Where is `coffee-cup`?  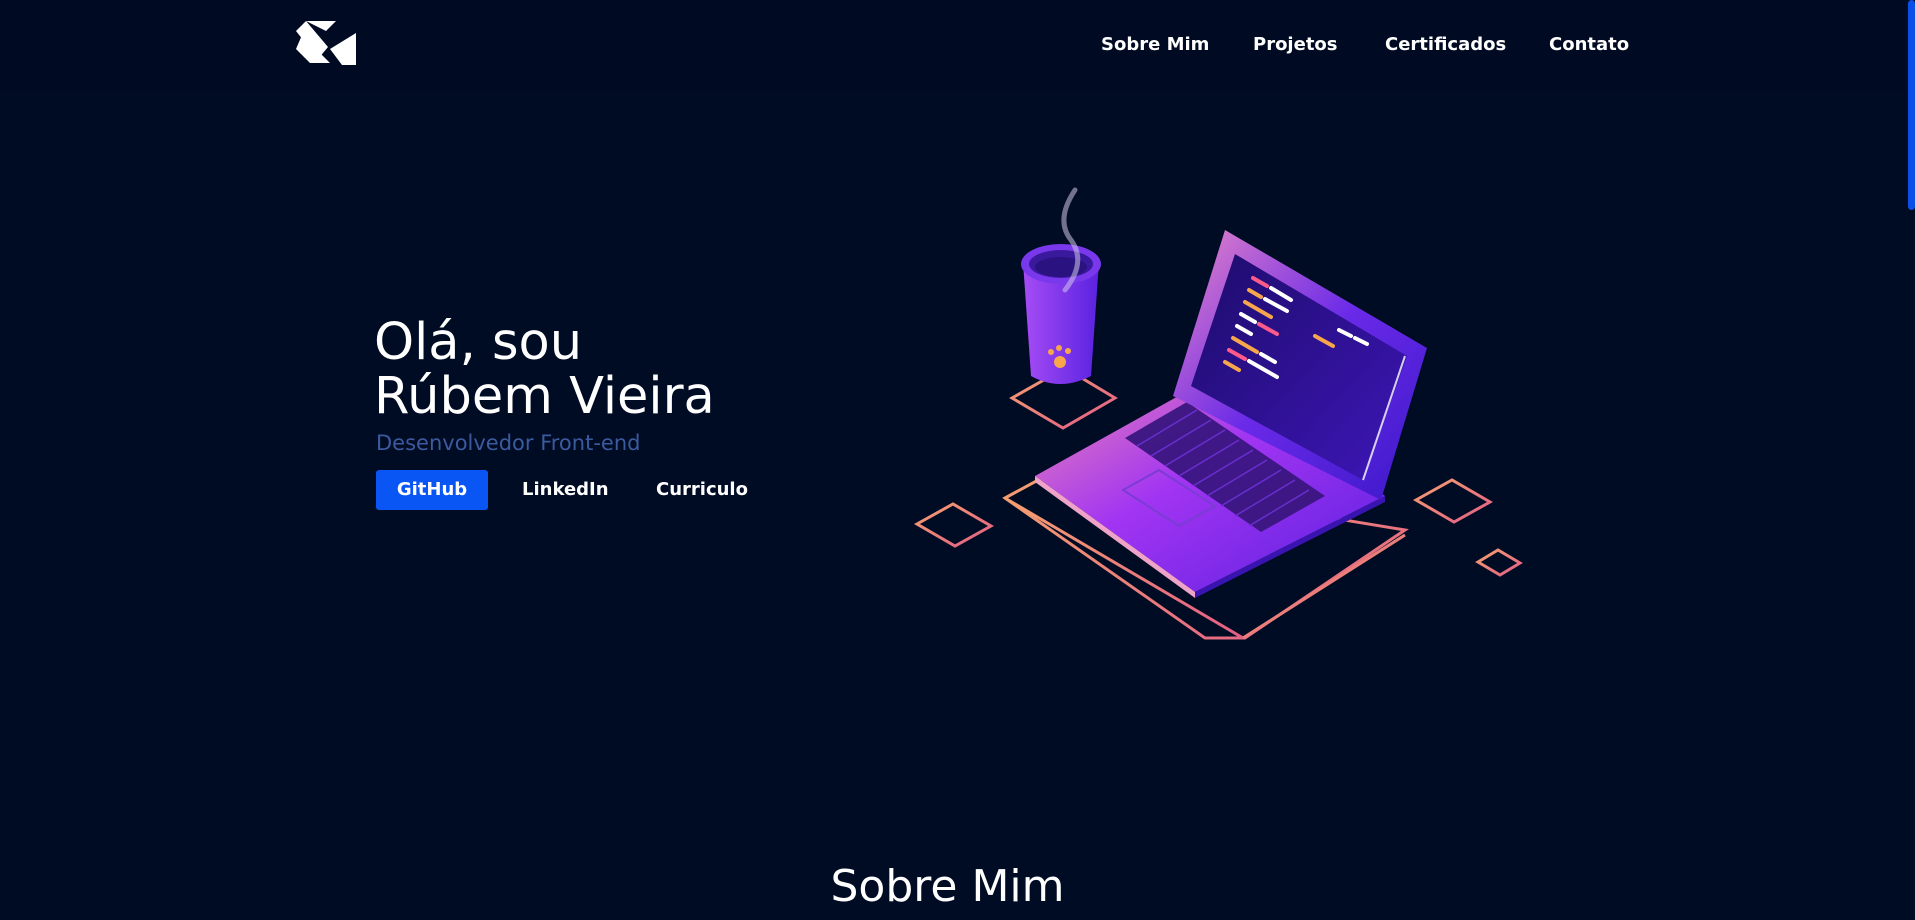 coffee-cup is located at coordinates (1061, 314).